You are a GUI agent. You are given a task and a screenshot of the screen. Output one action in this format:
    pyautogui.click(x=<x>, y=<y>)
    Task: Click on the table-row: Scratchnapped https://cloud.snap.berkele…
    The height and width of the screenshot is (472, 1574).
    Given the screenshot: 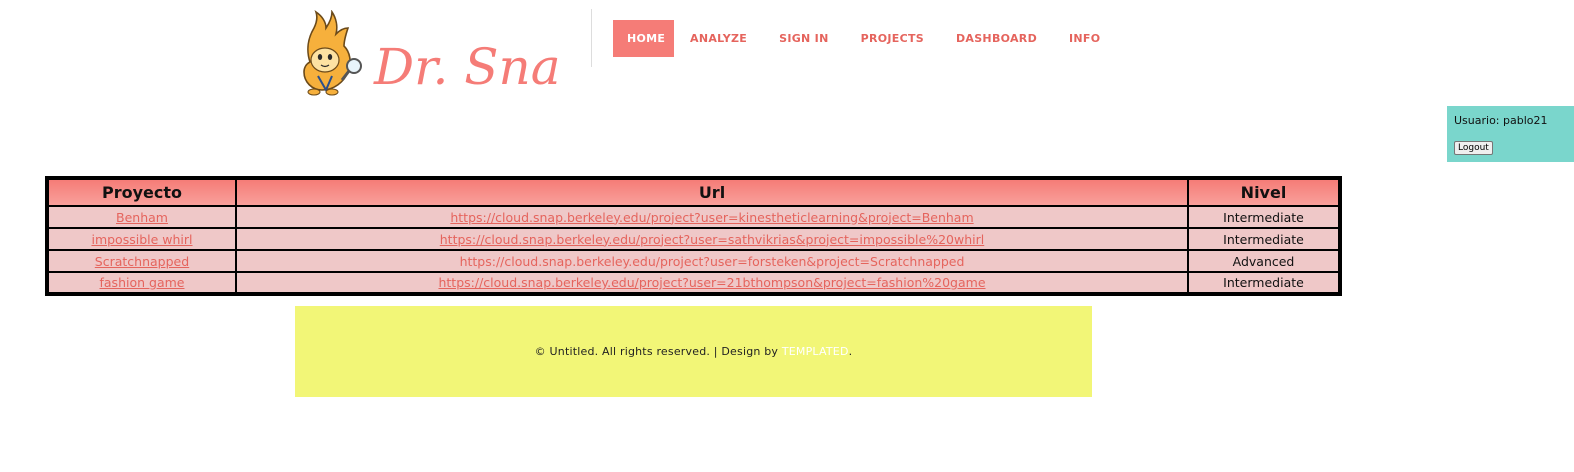 What is the action you would take?
    pyautogui.click(x=693, y=261)
    